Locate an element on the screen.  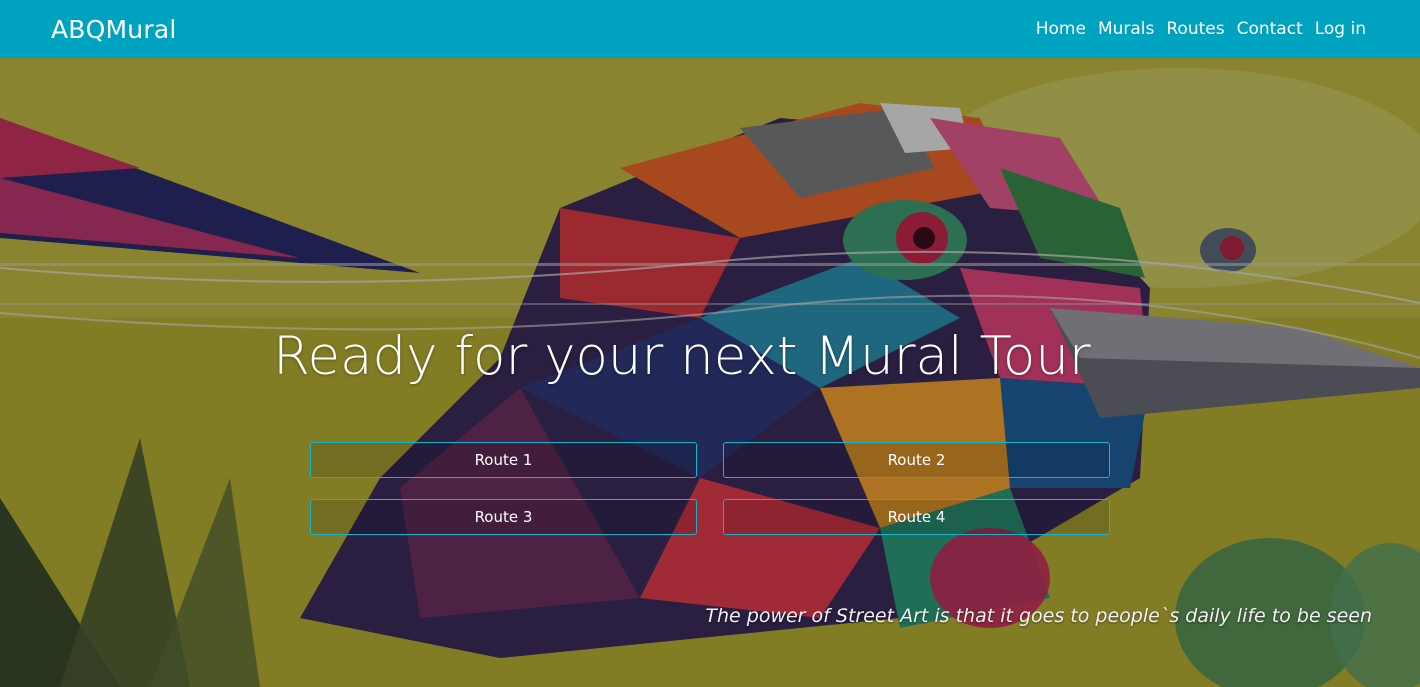
nav-links: Home Murals Routes Contact Log in is located at coordinates (1201, 29).